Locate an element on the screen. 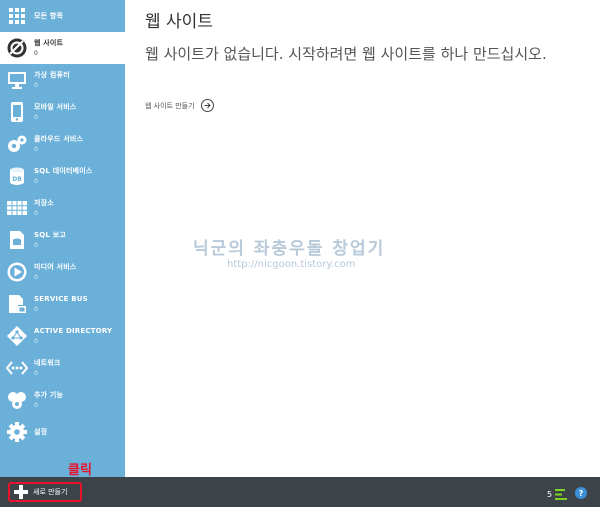 The height and width of the screenshot is (507, 600). sidebar-item-web-sites: 웹 사이트 0 is located at coordinates (62, 48).